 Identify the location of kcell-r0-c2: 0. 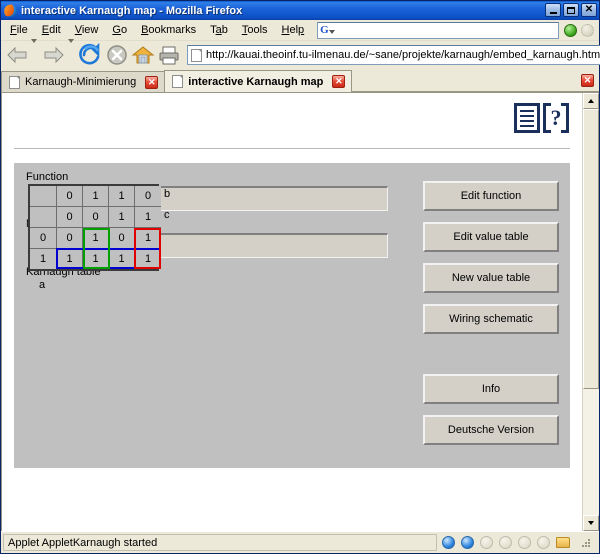
(122, 238).